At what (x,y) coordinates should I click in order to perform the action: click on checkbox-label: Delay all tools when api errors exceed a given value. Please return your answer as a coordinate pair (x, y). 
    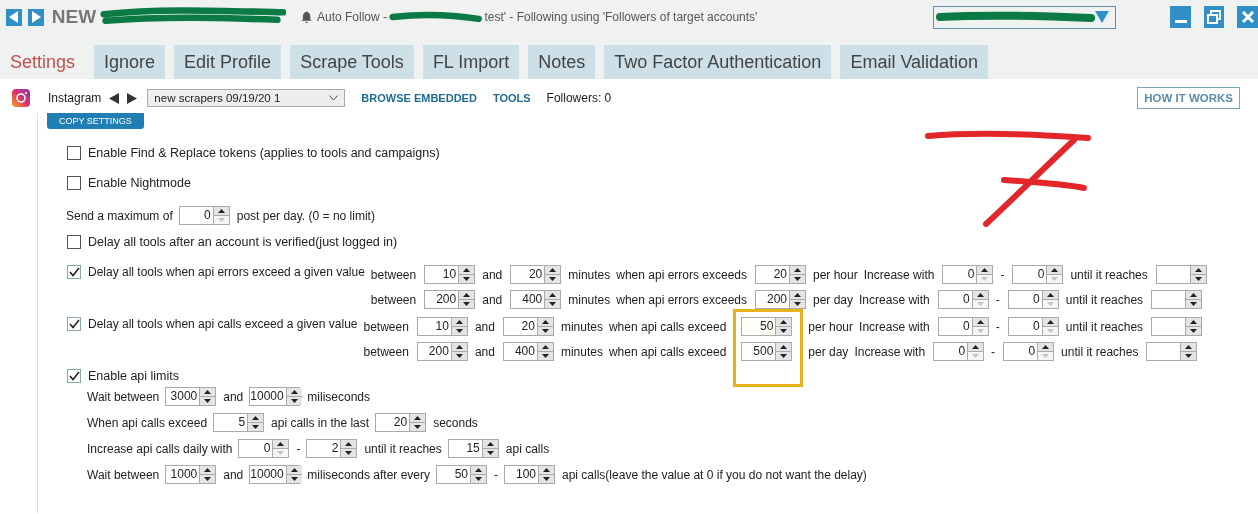
    Looking at the image, I should click on (226, 272).